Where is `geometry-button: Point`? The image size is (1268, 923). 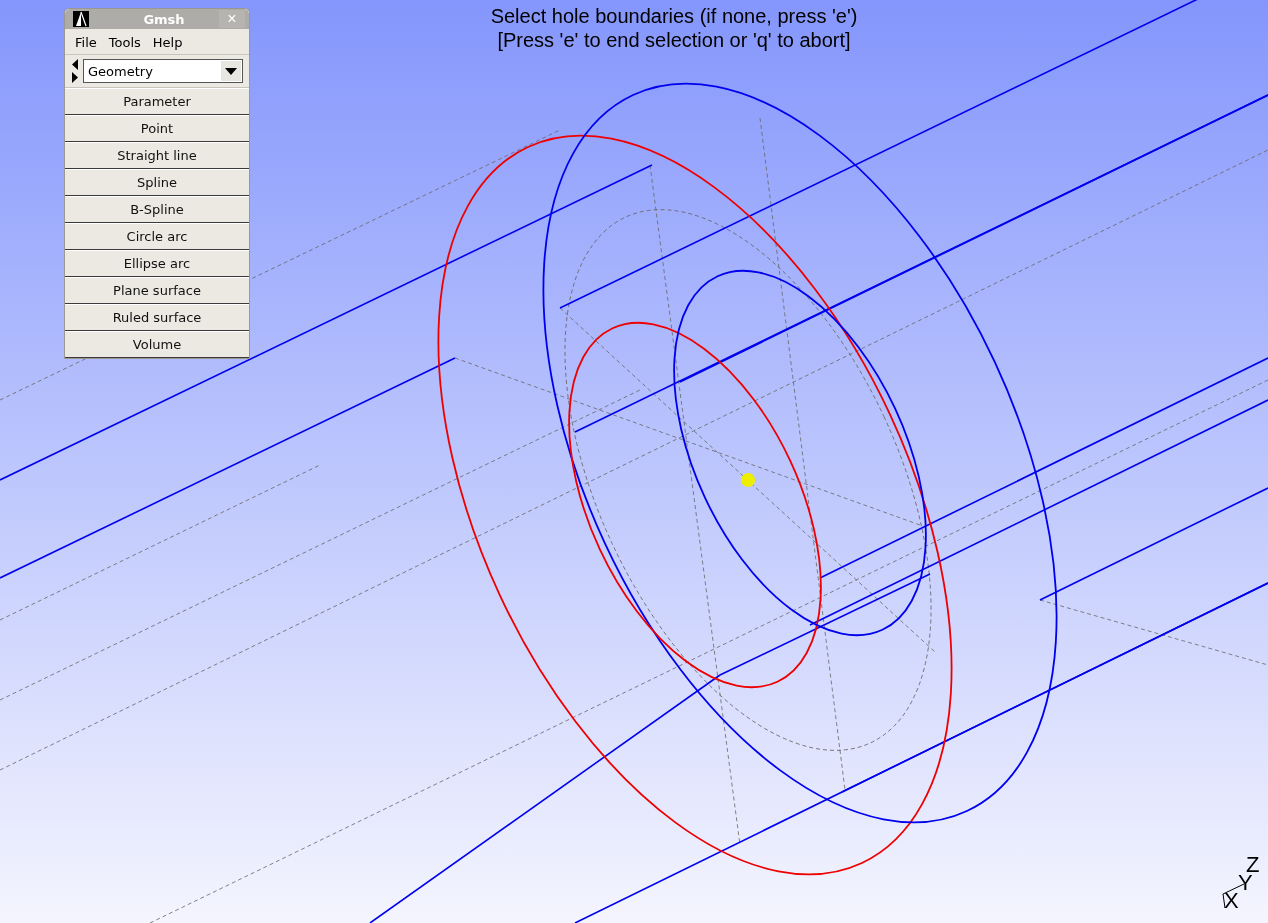
geometry-button: Point is located at coordinates (157, 128).